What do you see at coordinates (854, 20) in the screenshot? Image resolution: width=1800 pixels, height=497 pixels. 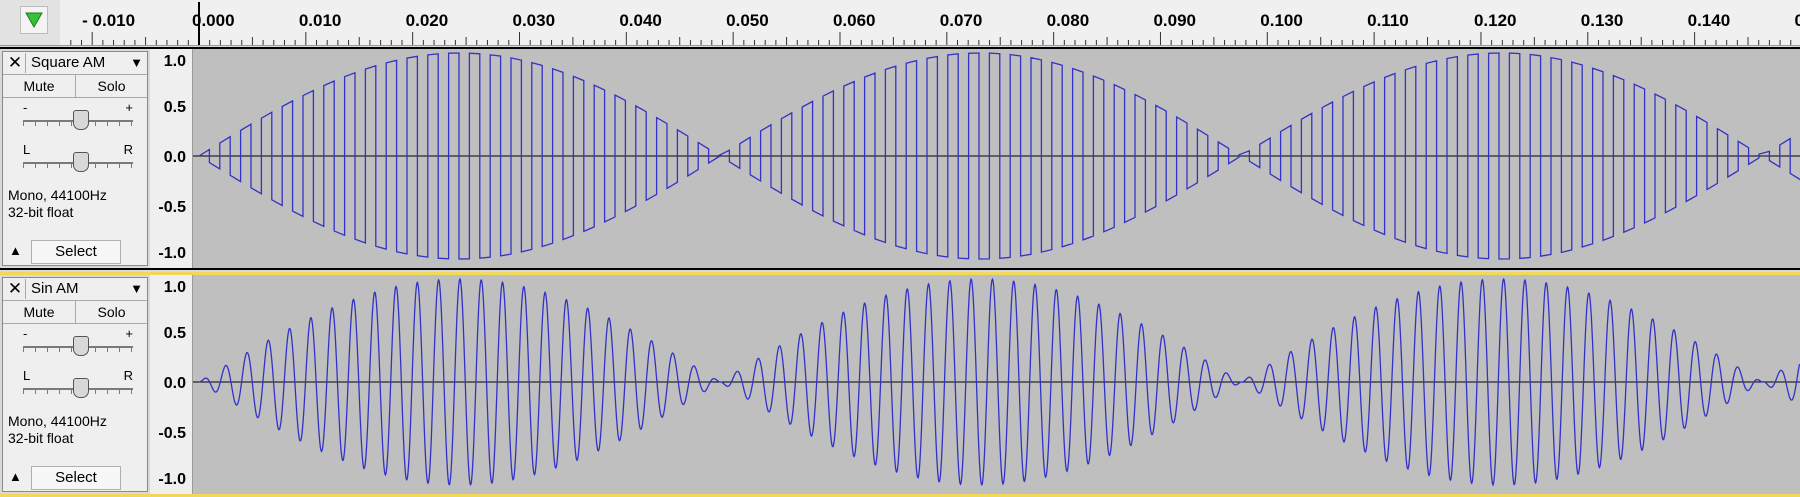 I see `ruler-tick-label: 0.060` at bounding box center [854, 20].